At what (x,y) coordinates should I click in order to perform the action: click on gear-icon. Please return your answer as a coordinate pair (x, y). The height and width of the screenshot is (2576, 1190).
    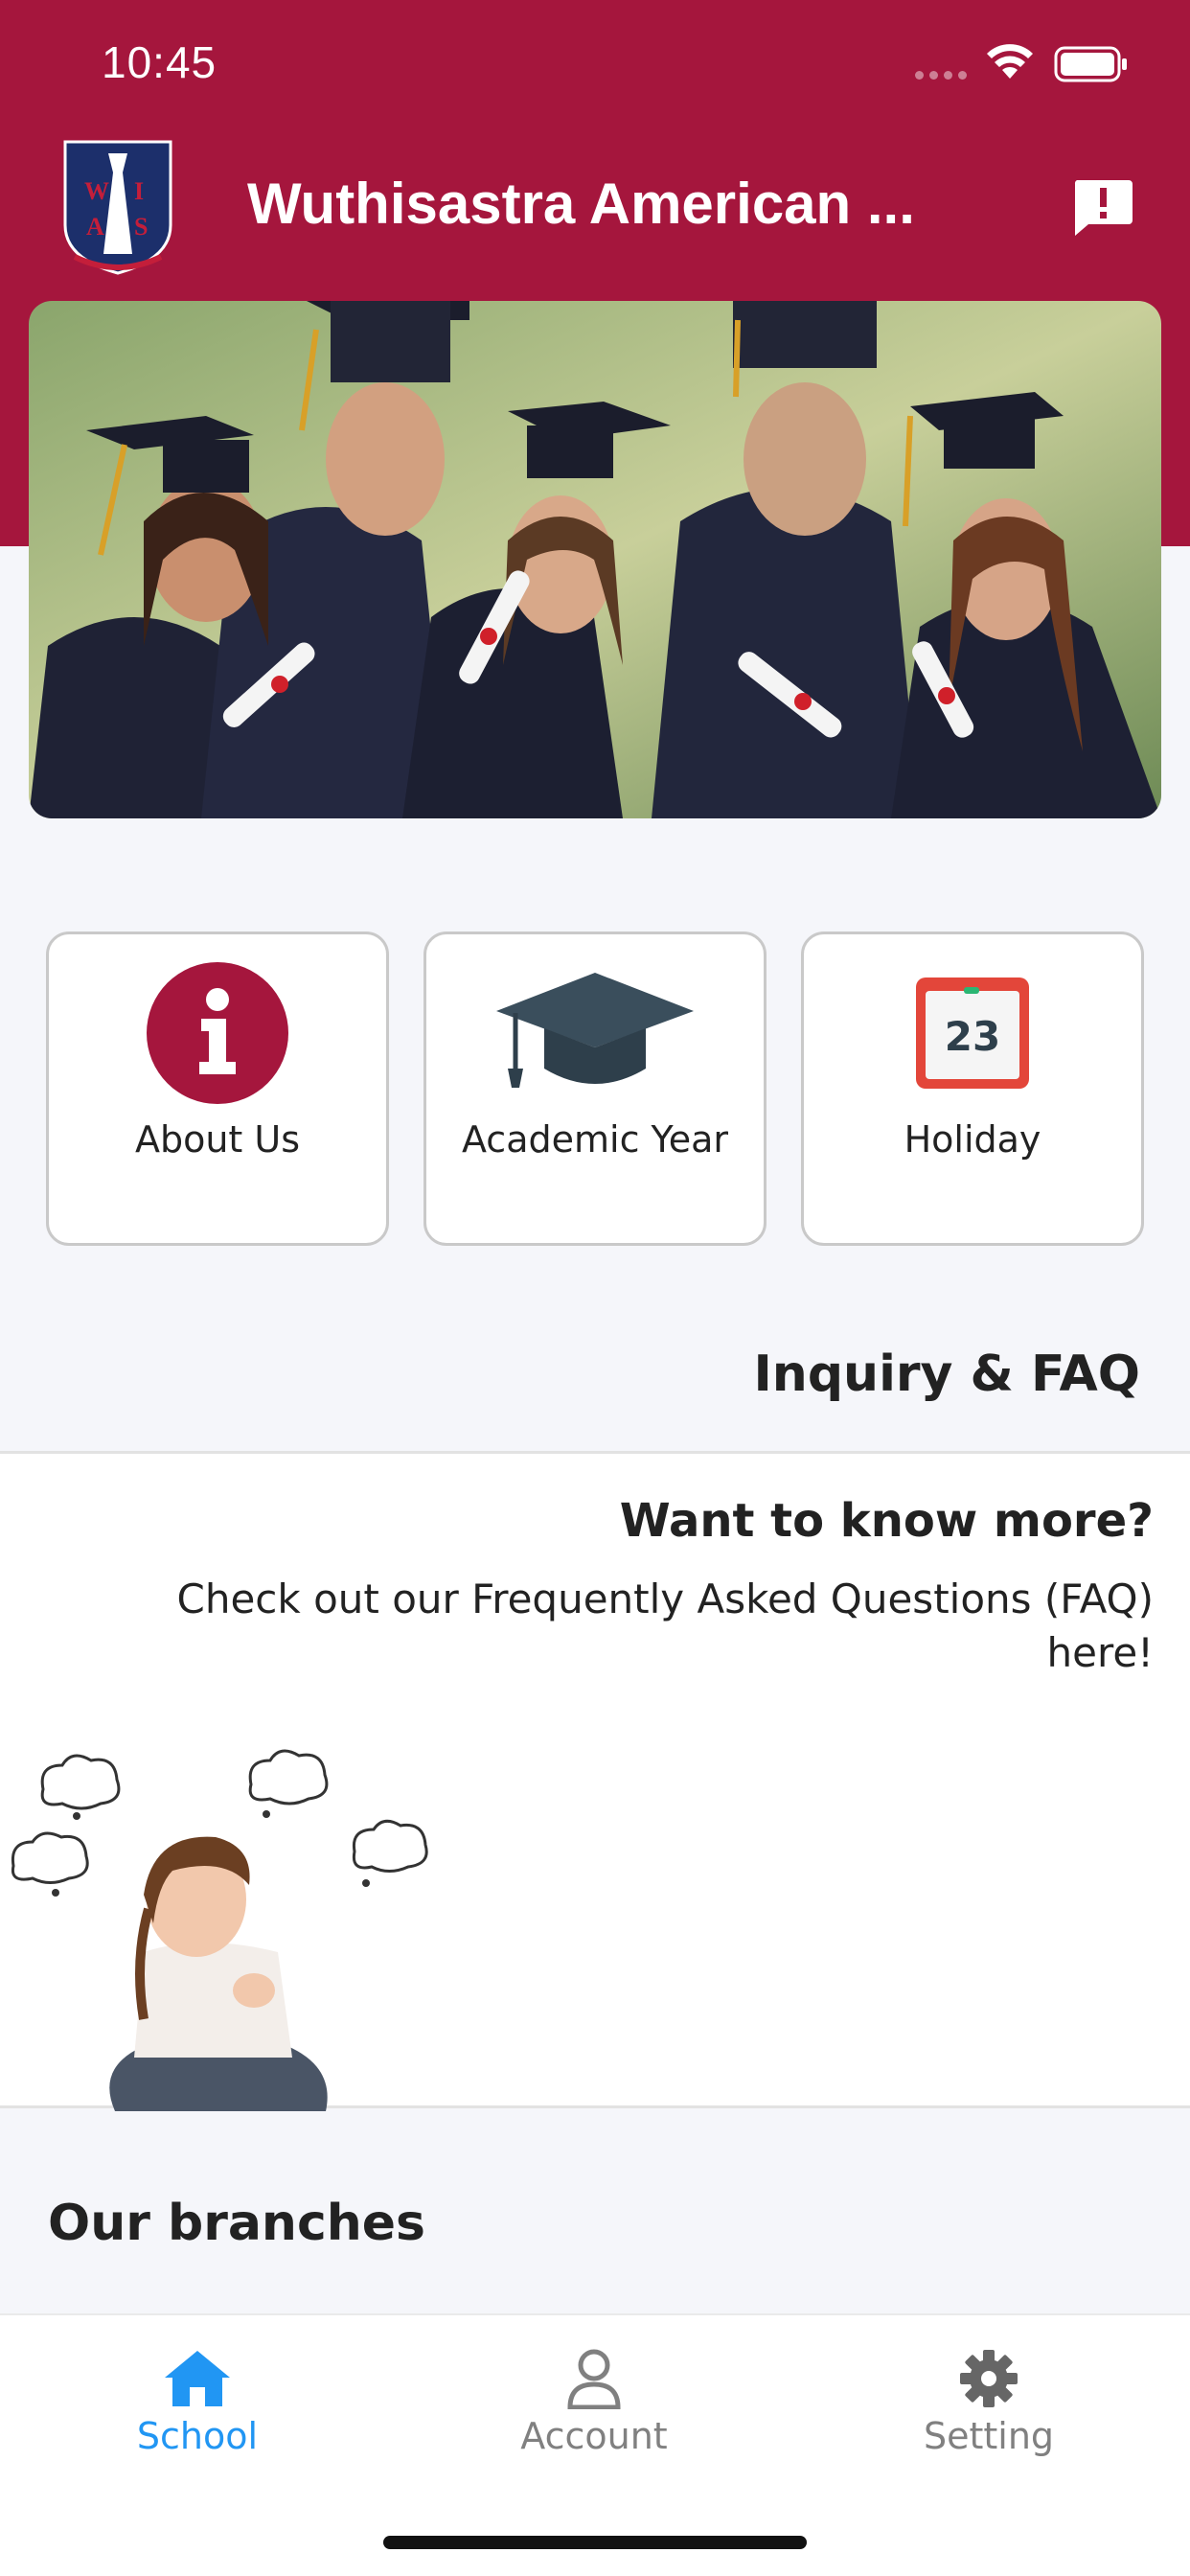
    Looking at the image, I should click on (989, 2378).